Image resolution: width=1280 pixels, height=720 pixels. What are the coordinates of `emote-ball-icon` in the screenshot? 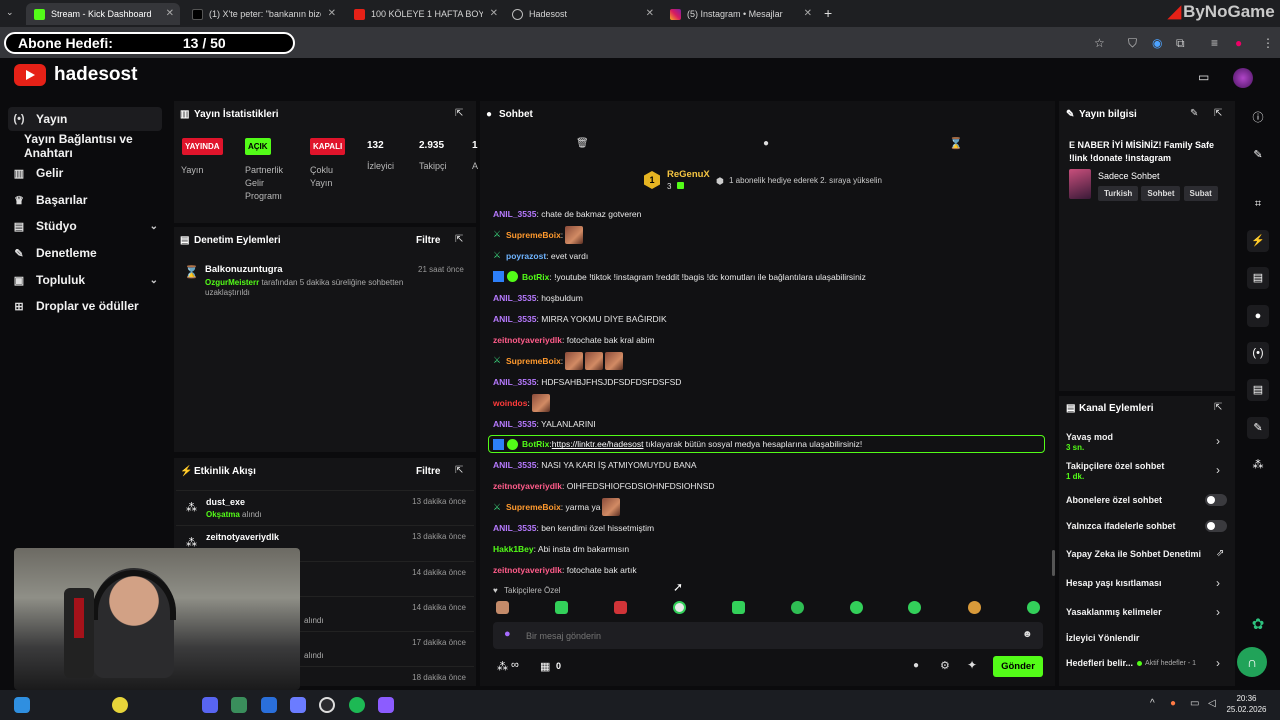 It's located at (679, 607).